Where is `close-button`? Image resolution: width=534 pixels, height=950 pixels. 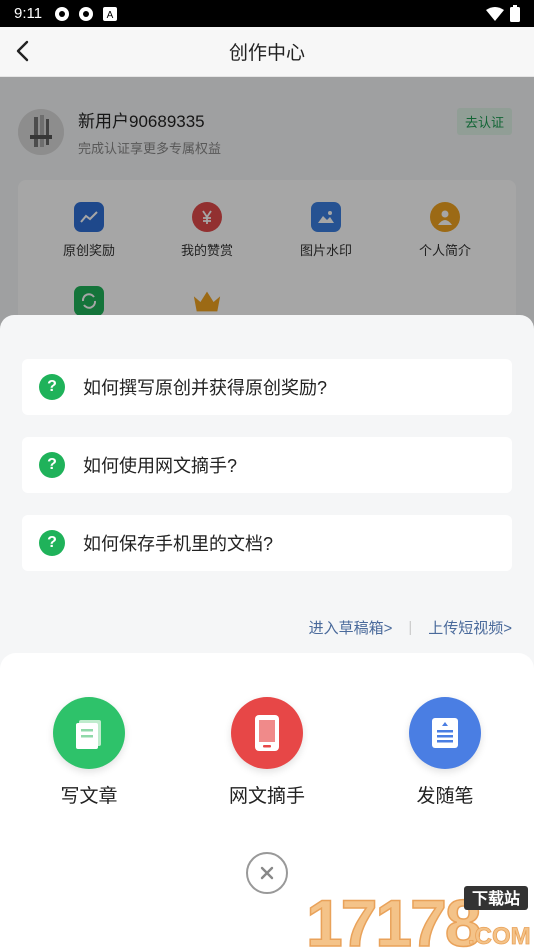
close-button is located at coordinates (267, 873).